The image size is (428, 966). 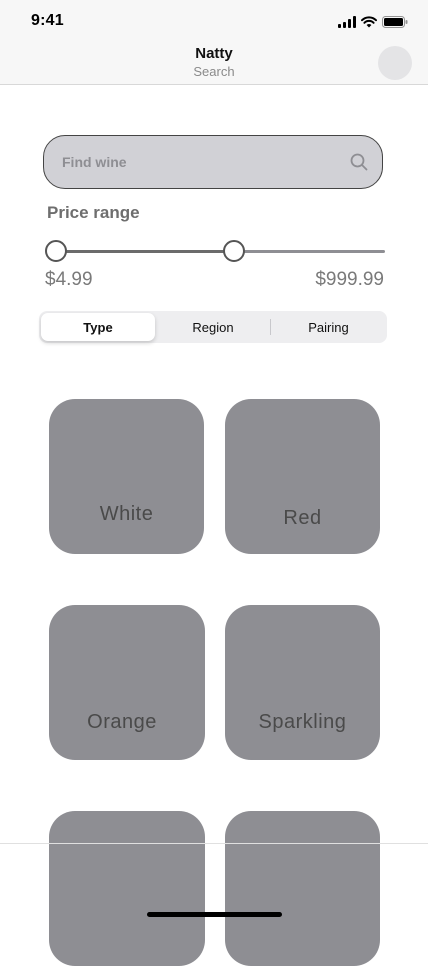 What do you see at coordinates (126, 476) in the screenshot?
I see `wine-type-tile-white: White` at bounding box center [126, 476].